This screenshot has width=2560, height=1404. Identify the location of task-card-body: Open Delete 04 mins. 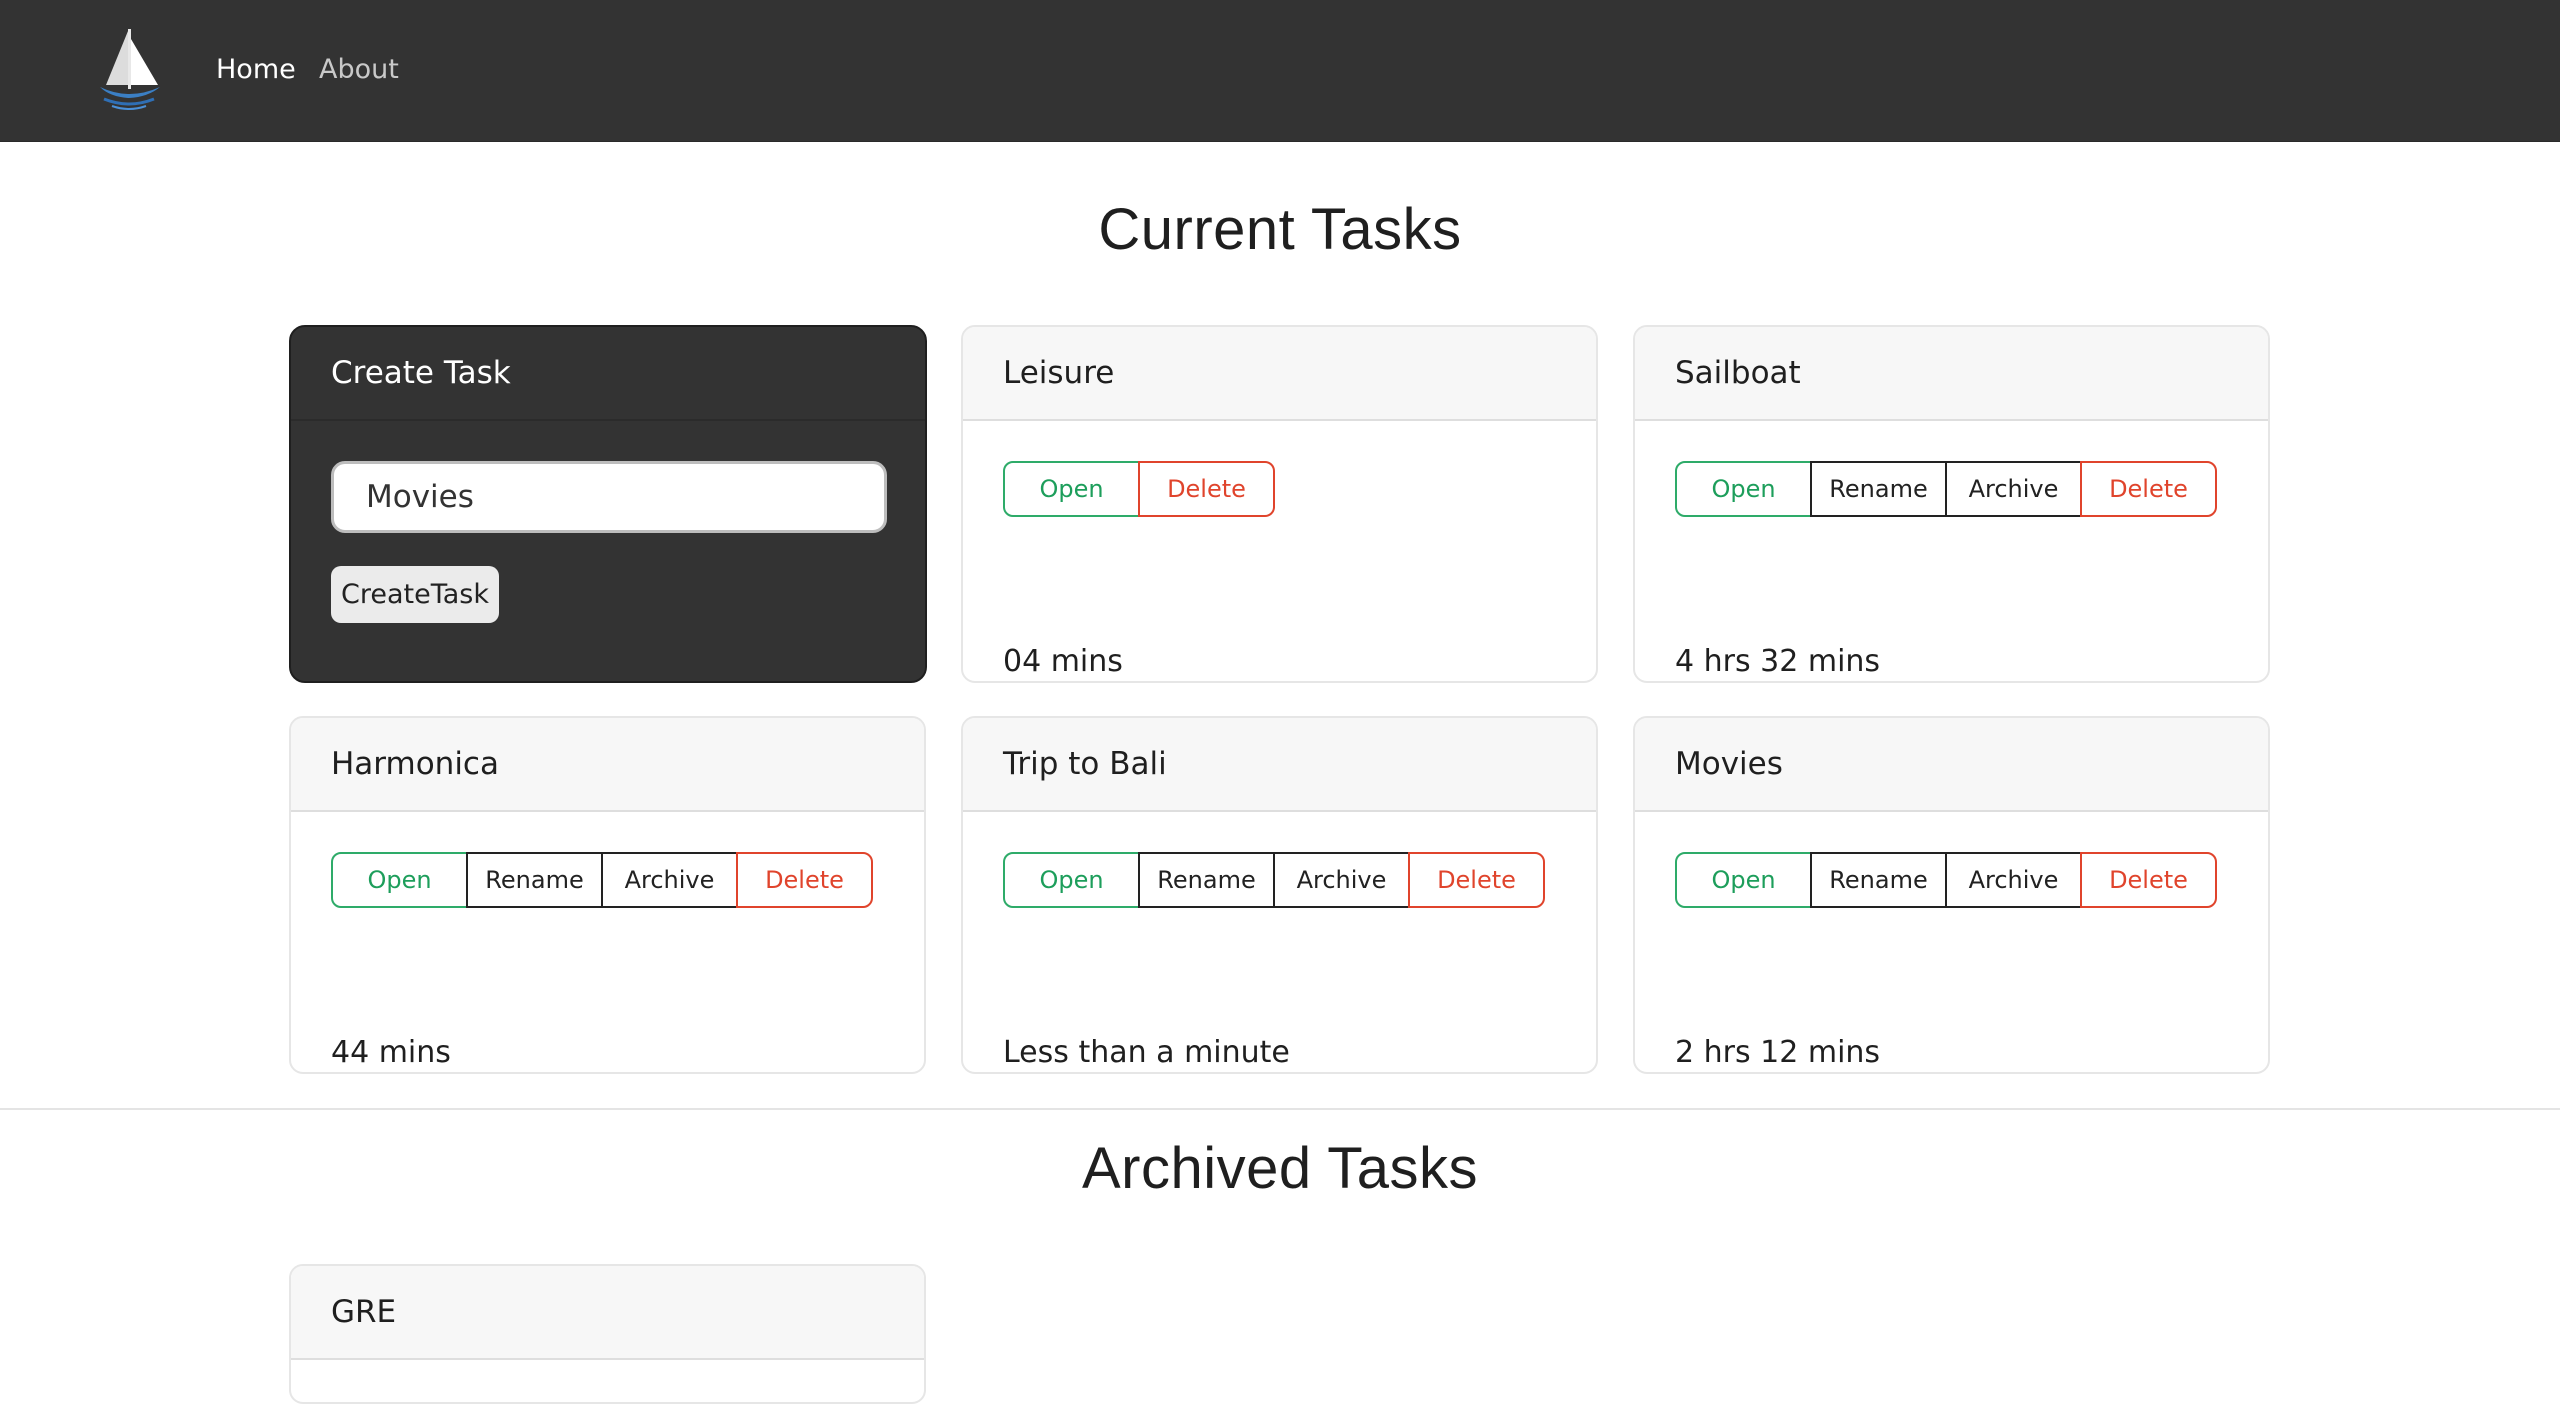
(1279, 551).